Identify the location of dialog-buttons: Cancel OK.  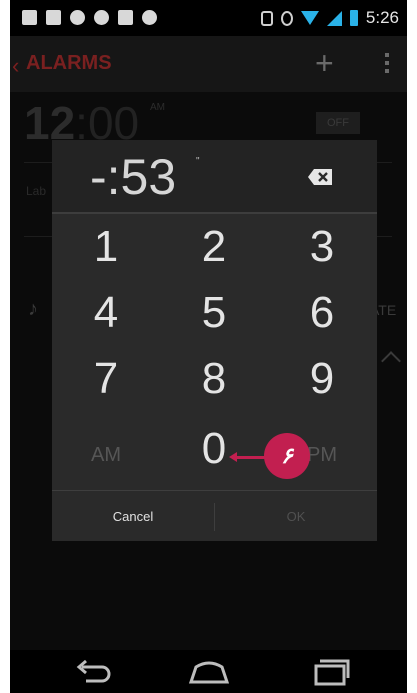
(214, 516).